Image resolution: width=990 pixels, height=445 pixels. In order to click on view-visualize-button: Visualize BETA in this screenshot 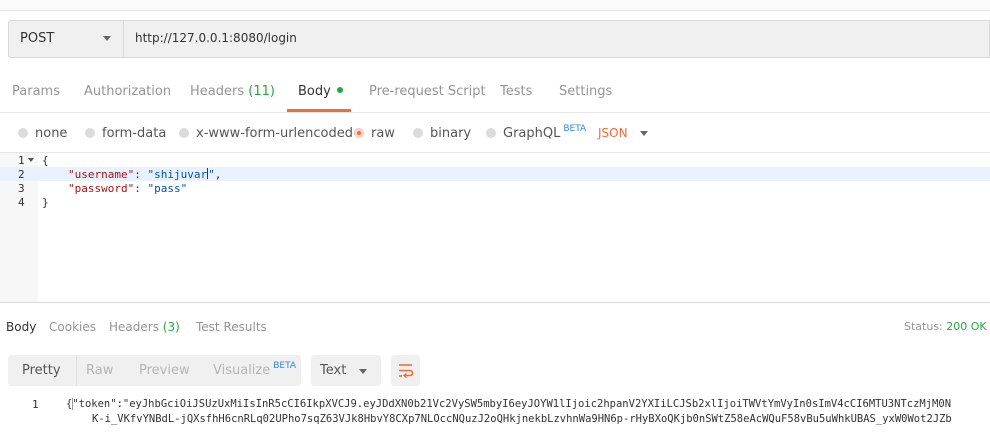, I will do `click(255, 369)`.